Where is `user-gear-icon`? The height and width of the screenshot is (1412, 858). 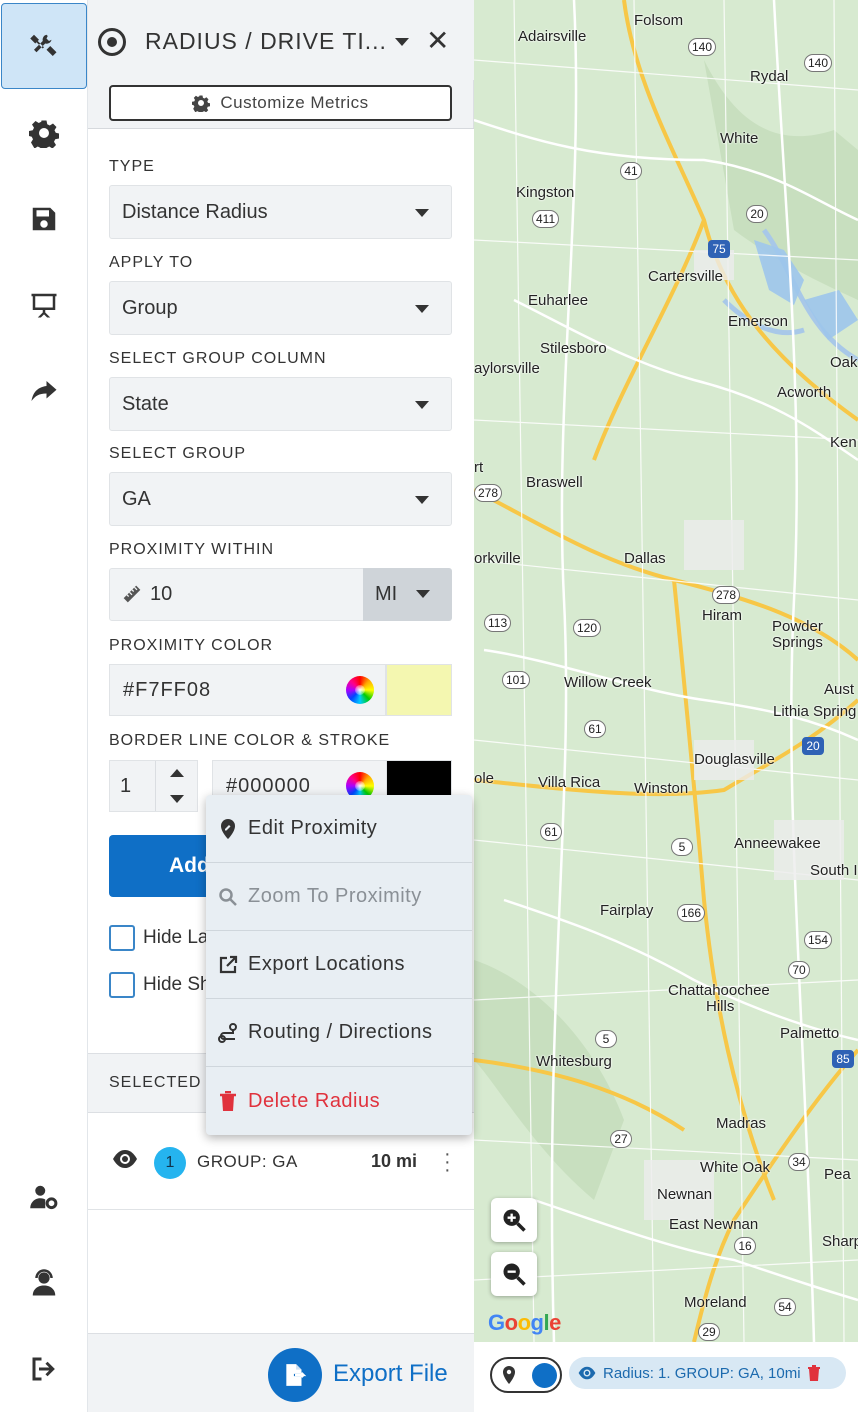
user-gear-icon is located at coordinates (43, 1197).